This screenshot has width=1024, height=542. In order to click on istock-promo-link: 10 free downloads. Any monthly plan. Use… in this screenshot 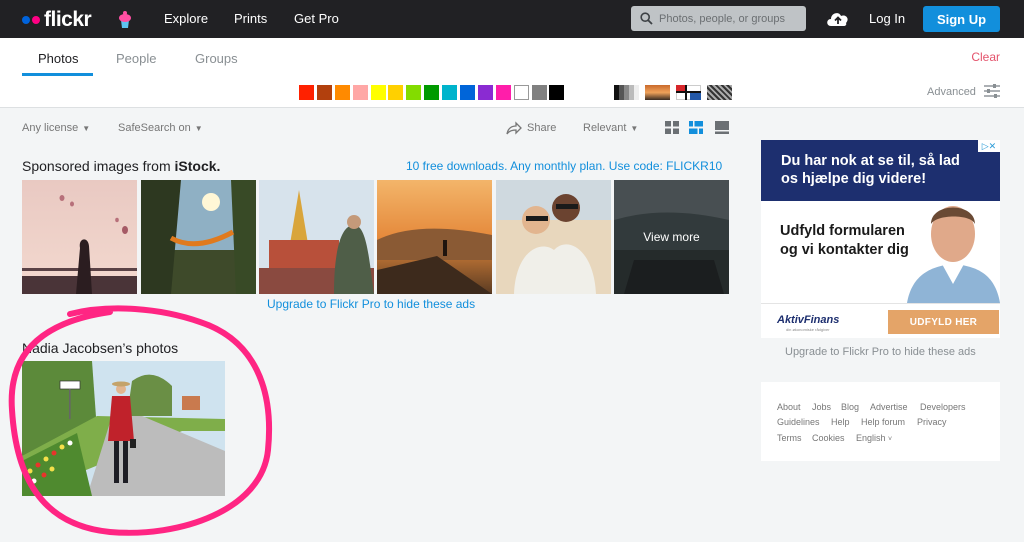, I will do `click(564, 166)`.